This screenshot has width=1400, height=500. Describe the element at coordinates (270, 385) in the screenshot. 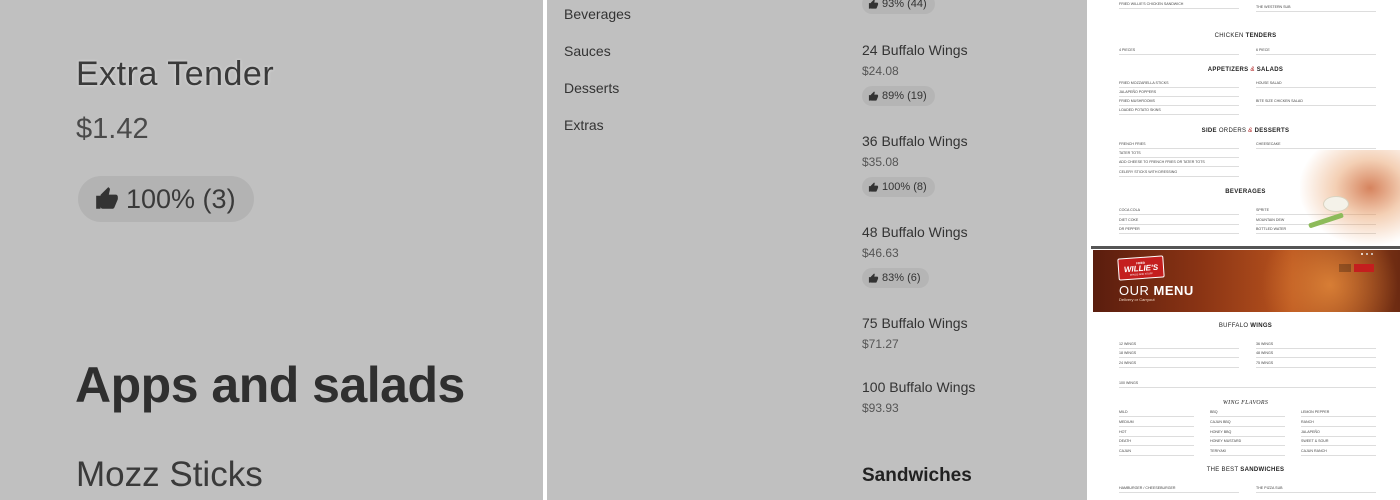

I see `section-heading: Apps and salads` at that location.